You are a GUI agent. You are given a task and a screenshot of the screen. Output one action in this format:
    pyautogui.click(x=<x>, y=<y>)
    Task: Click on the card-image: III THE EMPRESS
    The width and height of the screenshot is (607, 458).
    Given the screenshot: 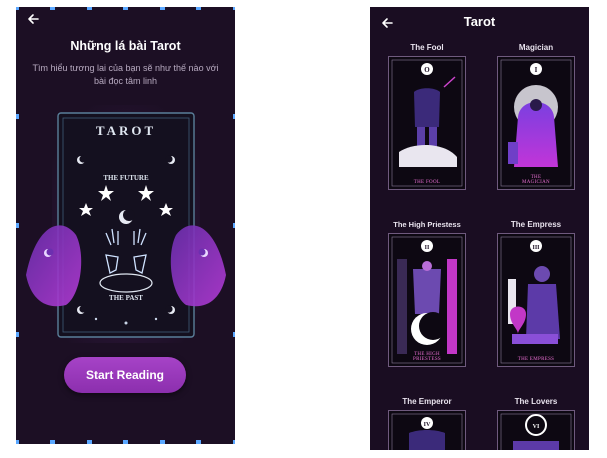 What is the action you would take?
    pyautogui.click(x=536, y=300)
    